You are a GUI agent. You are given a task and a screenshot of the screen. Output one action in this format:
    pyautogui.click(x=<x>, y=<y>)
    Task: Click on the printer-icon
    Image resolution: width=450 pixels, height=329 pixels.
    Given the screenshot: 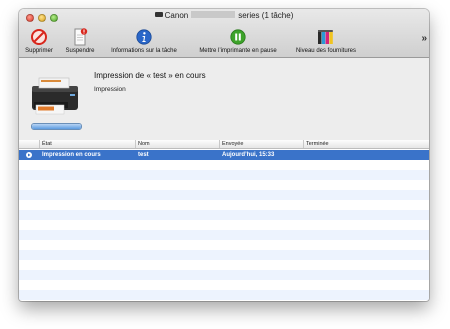 What is the action you would take?
    pyautogui.click(x=55, y=96)
    